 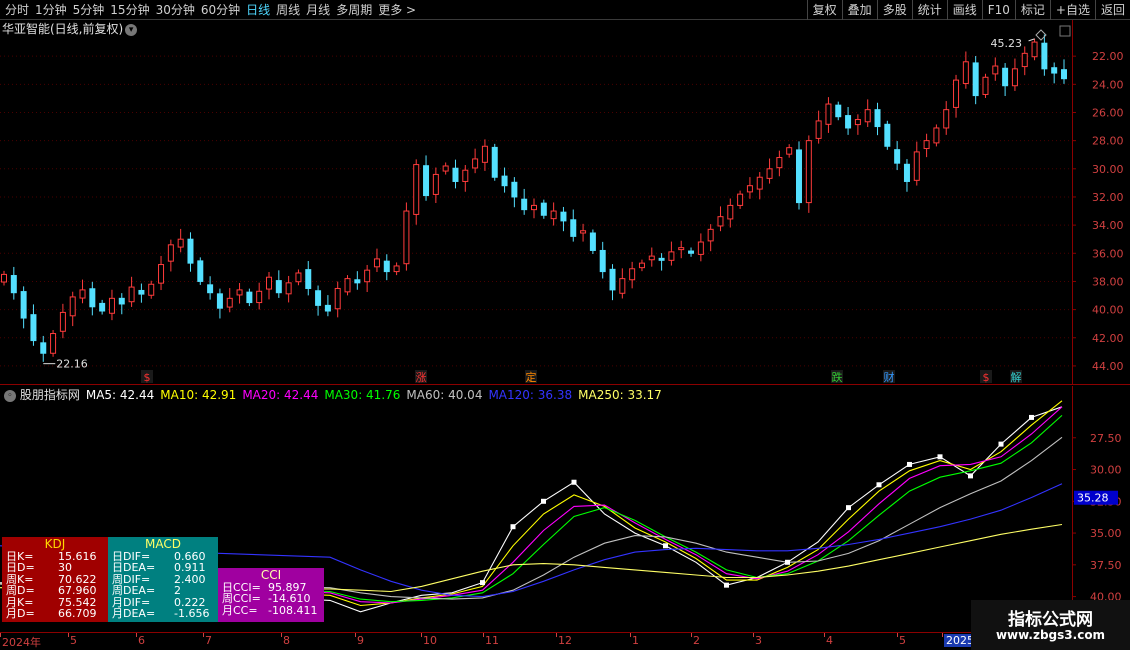 What do you see at coordinates (1108, 84) in the screenshot?
I see `price-tick-label: 24.00` at bounding box center [1108, 84].